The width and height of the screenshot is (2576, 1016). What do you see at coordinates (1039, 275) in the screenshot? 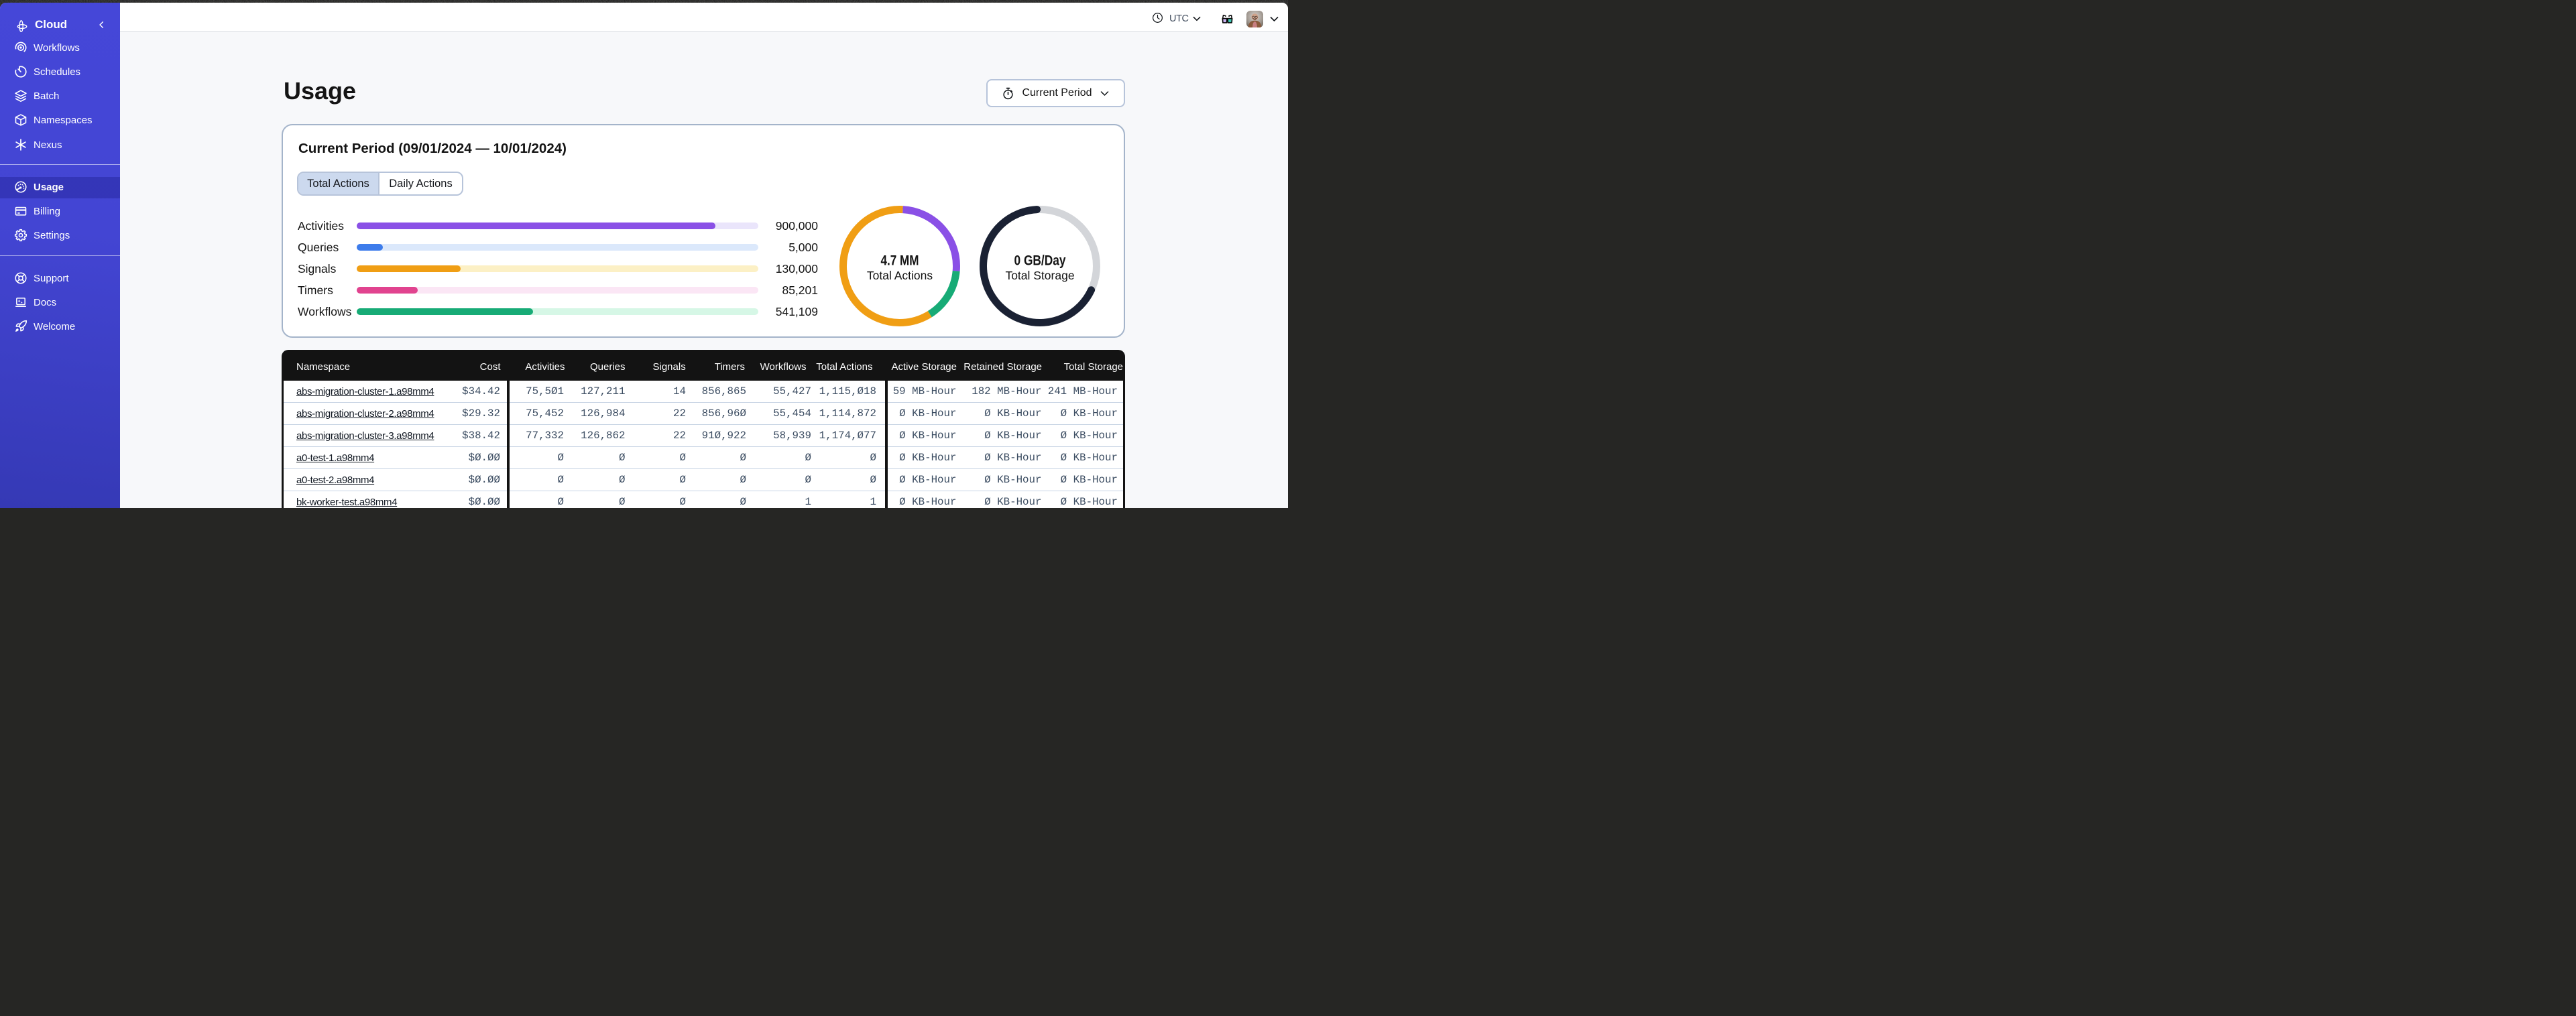
I see `svg-text: Total Storage` at bounding box center [1039, 275].